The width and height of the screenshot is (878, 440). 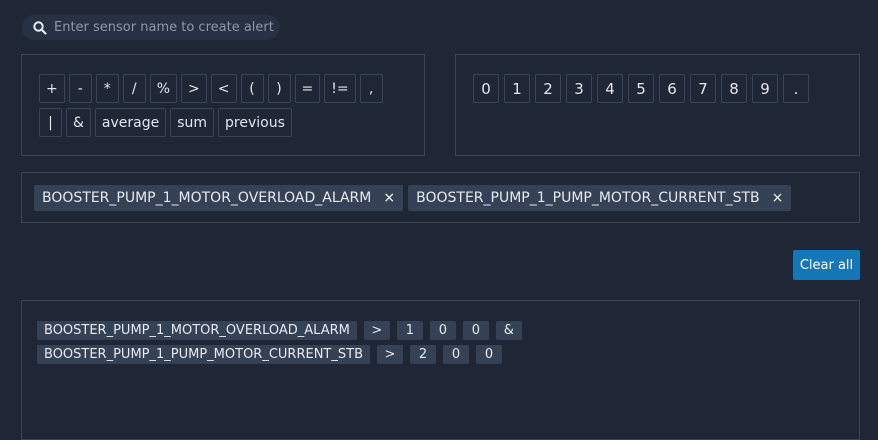 I want to click on sensor-search, so click(x=151, y=27).